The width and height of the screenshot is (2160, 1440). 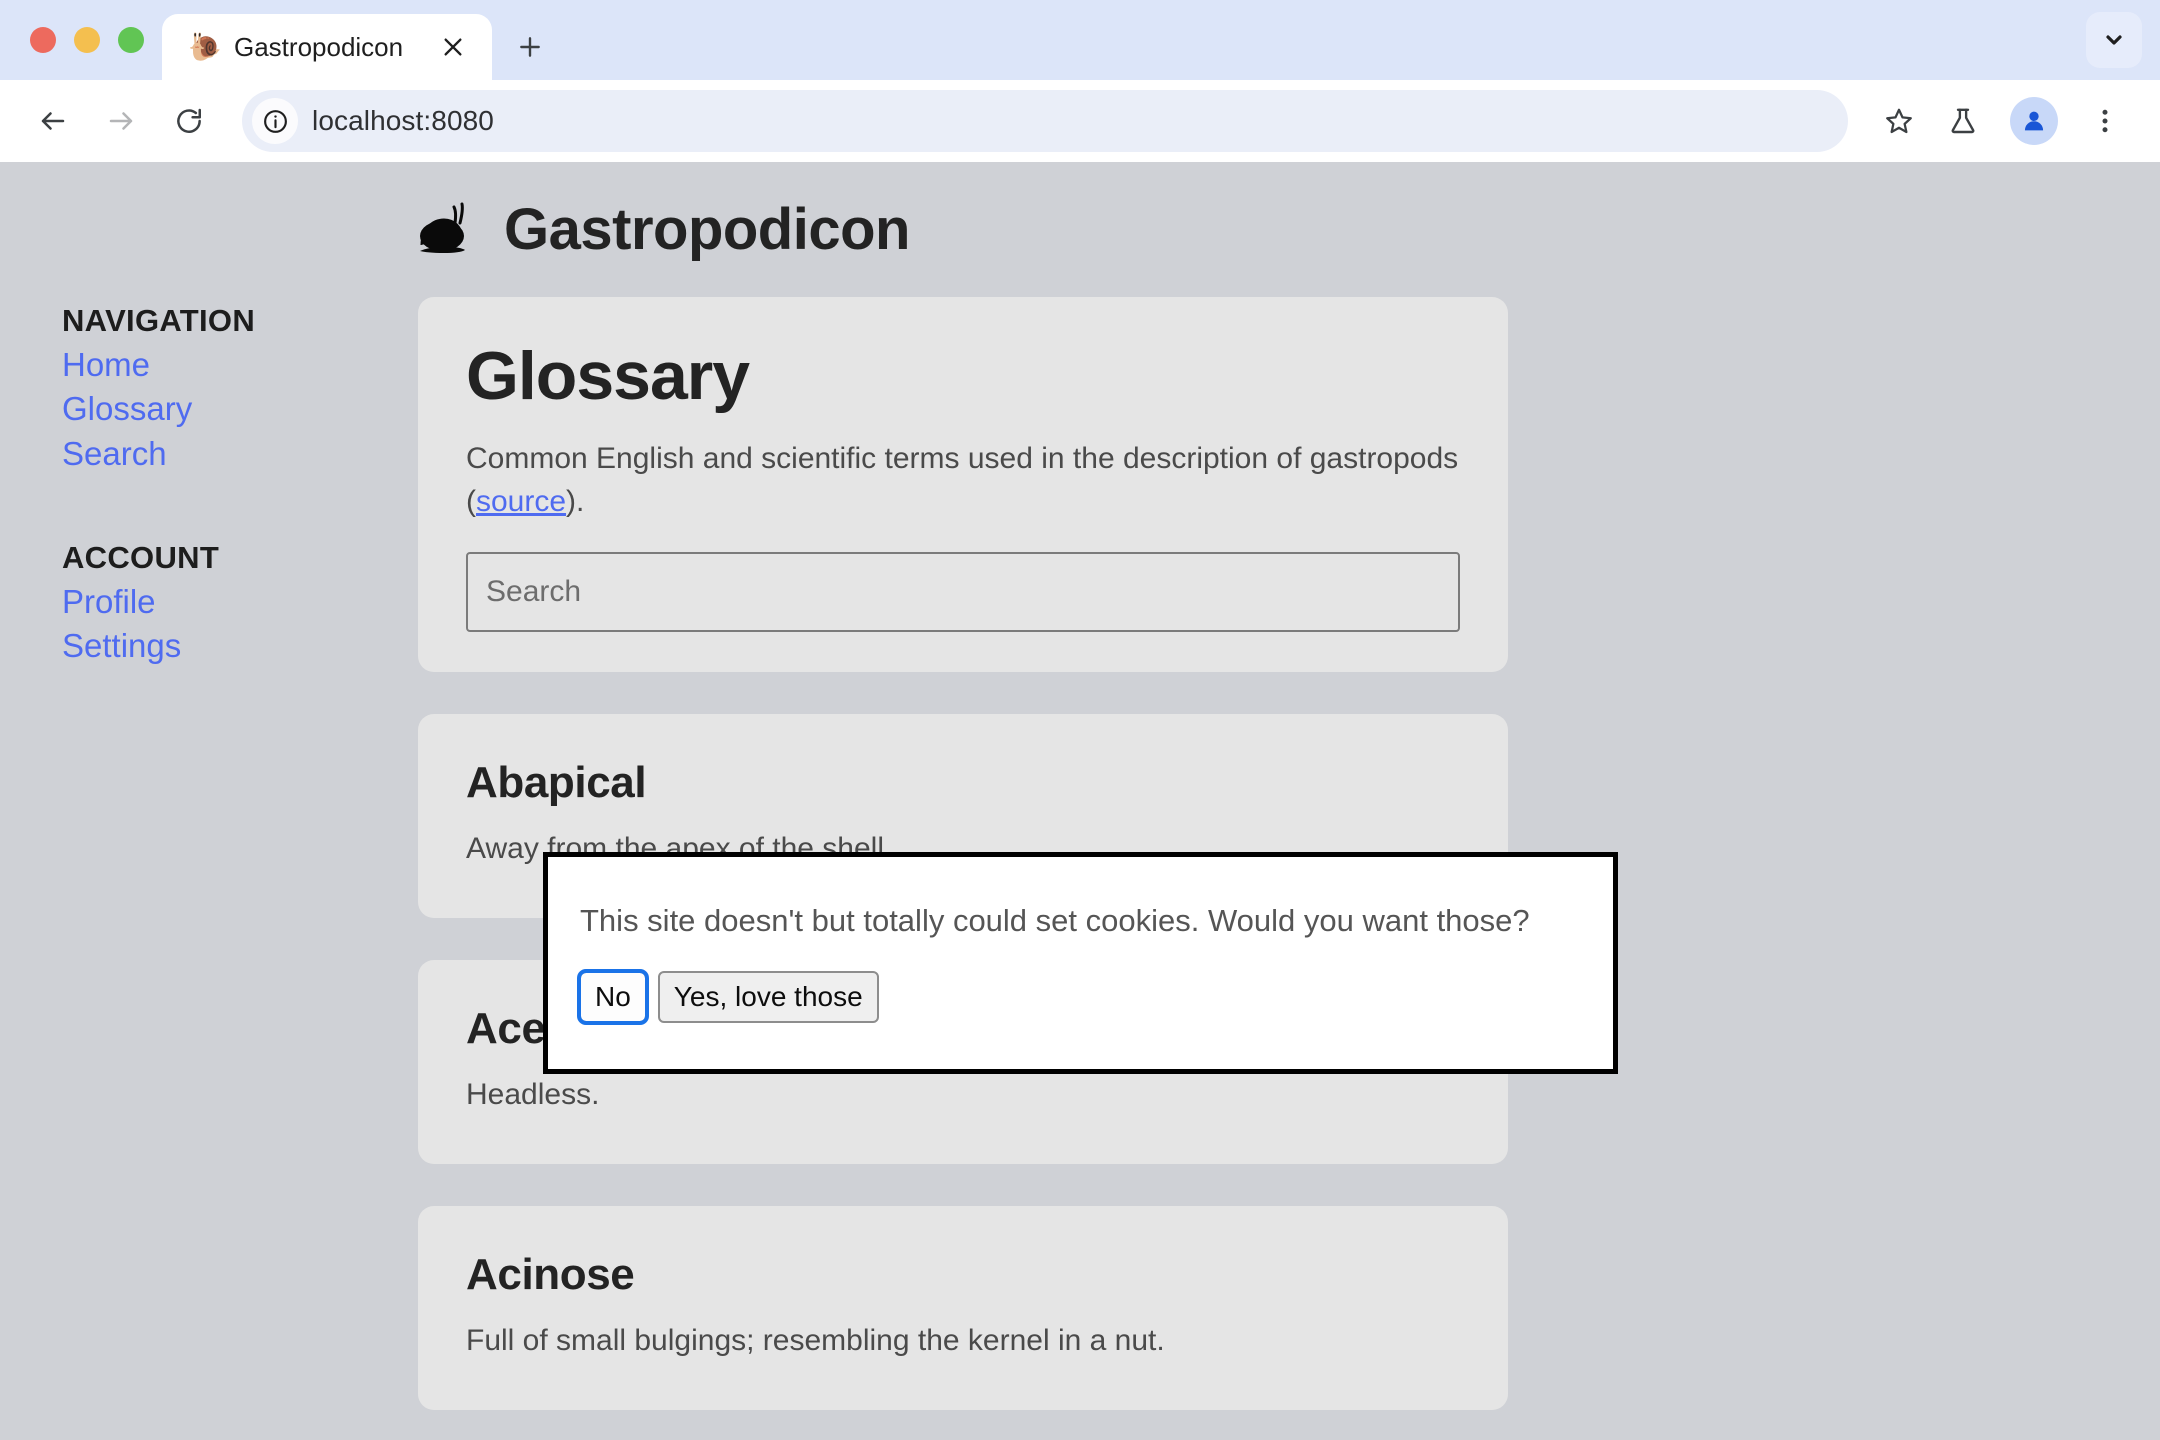 What do you see at coordinates (1080, 40) in the screenshot?
I see `tab-strip: 🐌 Gastropodicon` at bounding box center [1080, 40].